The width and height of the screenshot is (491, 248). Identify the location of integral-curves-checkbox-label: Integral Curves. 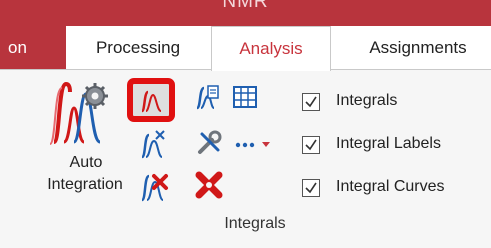
(390, 186).